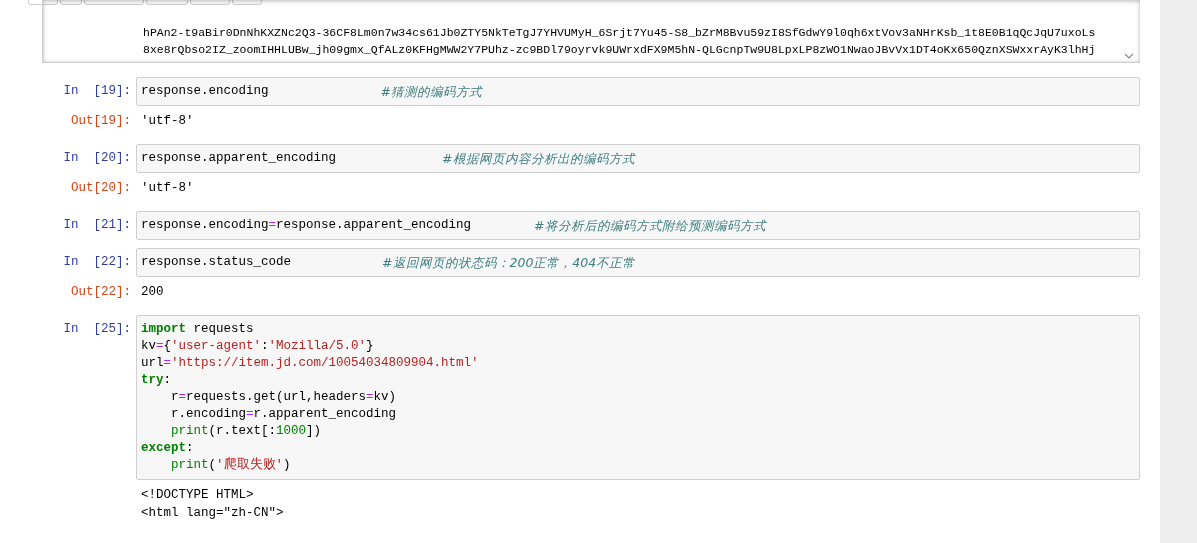 This screenshot has height=543, width=1197. Describe the element at coordinates (167, 448) in the screenshot. I see `code-line: except:` at that location.